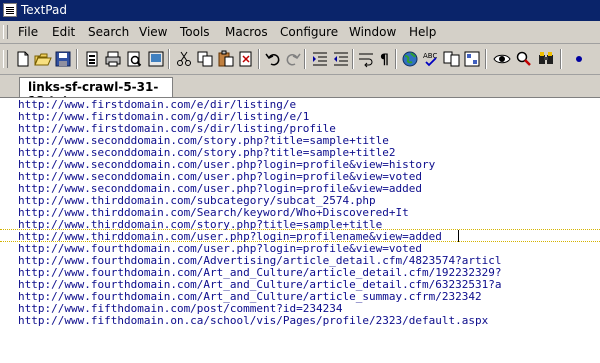 Image resolution: width=600 pixels, height=363 pixels. Describe the element at coordinates (524, 59) in the screenshot. I see `find-in-files-icon` at that location.